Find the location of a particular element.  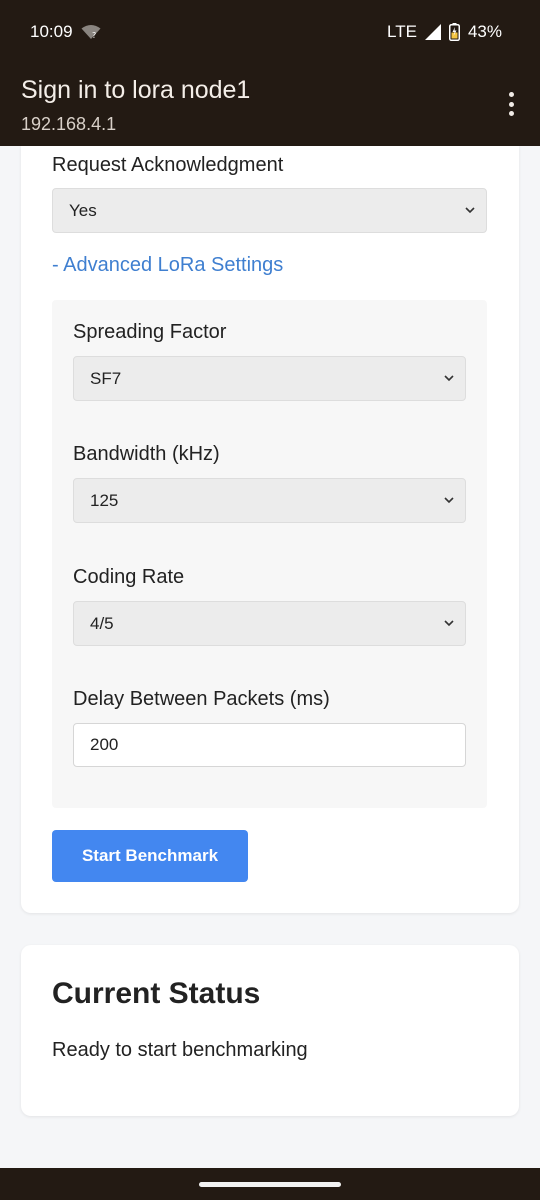

bandwidth-value: 125 is located at coordinates (104, 500).